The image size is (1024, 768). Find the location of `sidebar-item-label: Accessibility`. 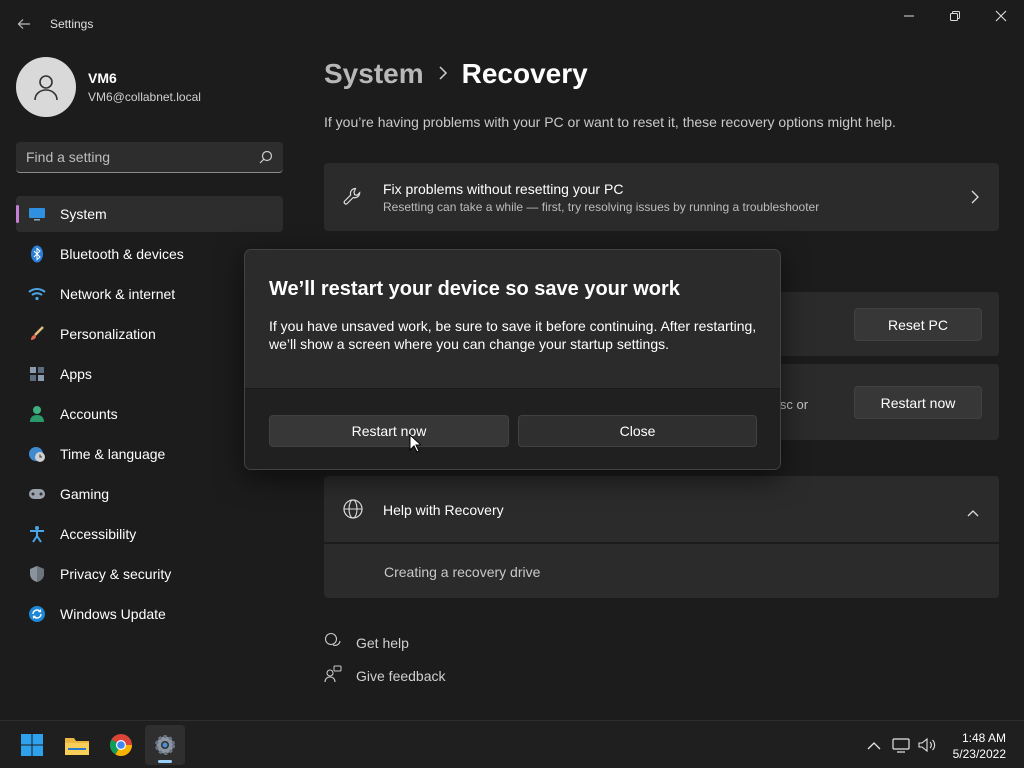

sidebar-item-label: Accessibility is located at coordinates (98, 534).